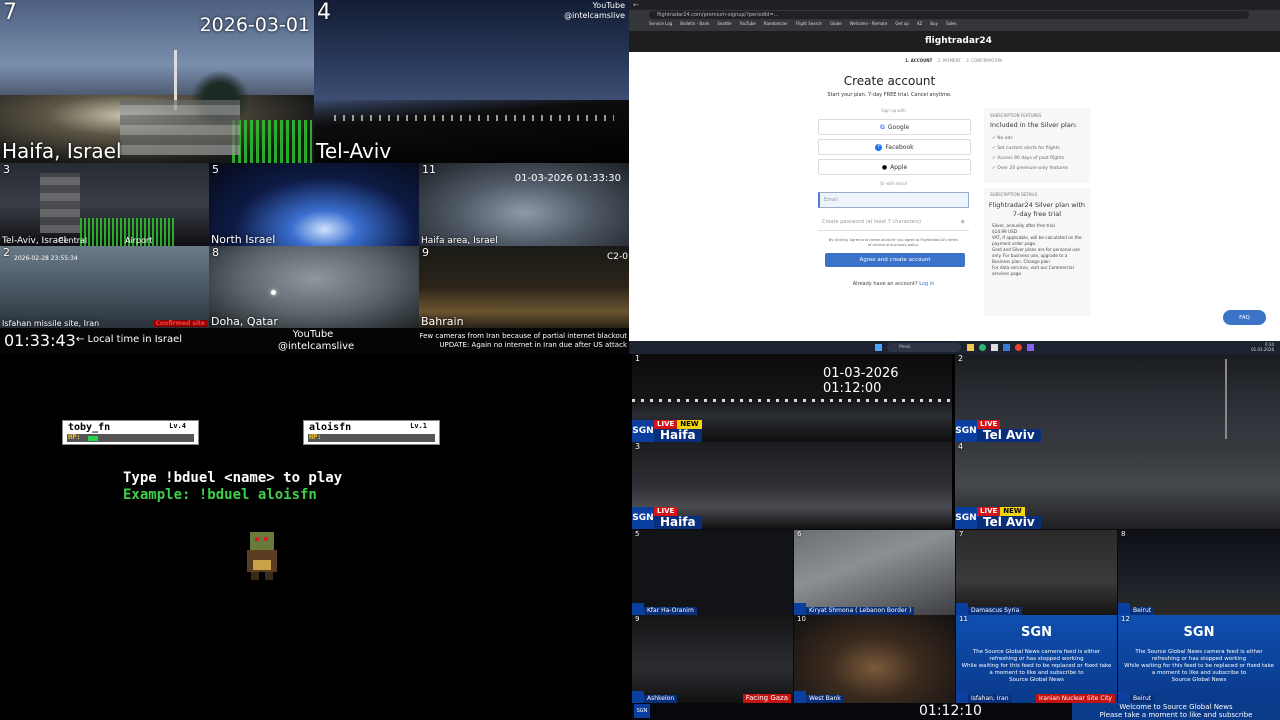 The width and height of the screenshot is (1280, 720). I want to click on player1-hp-label: HP:, so click(74, 437).